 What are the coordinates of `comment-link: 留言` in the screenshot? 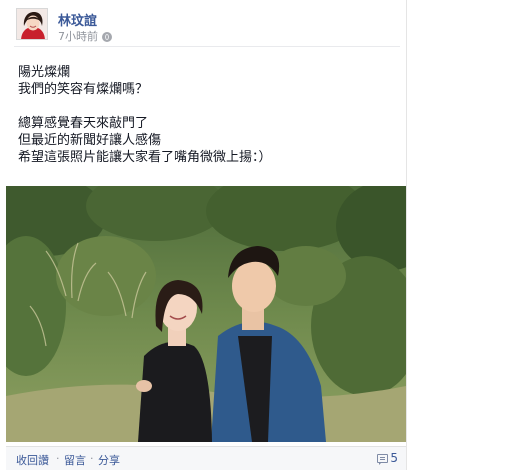 It's located at (75, 460).